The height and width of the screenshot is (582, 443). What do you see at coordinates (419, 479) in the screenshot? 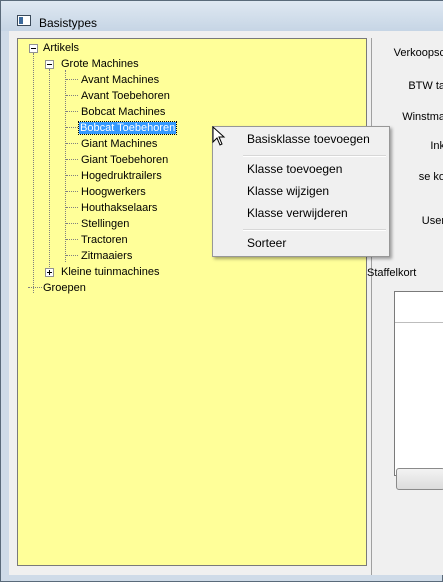
I see `panel-button` at bounding box center [419, 479].